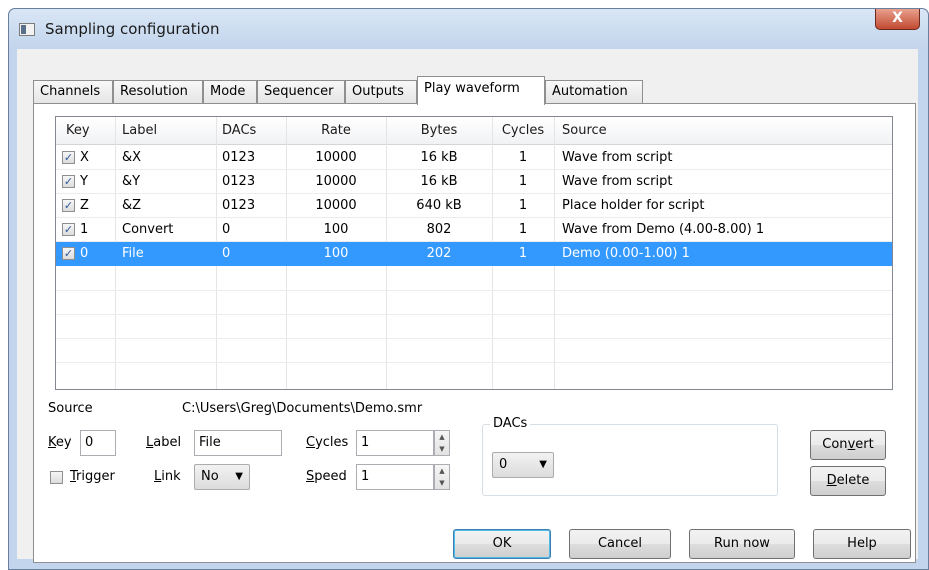  I want to click on cell-bytes: 802, so click(439, 229).